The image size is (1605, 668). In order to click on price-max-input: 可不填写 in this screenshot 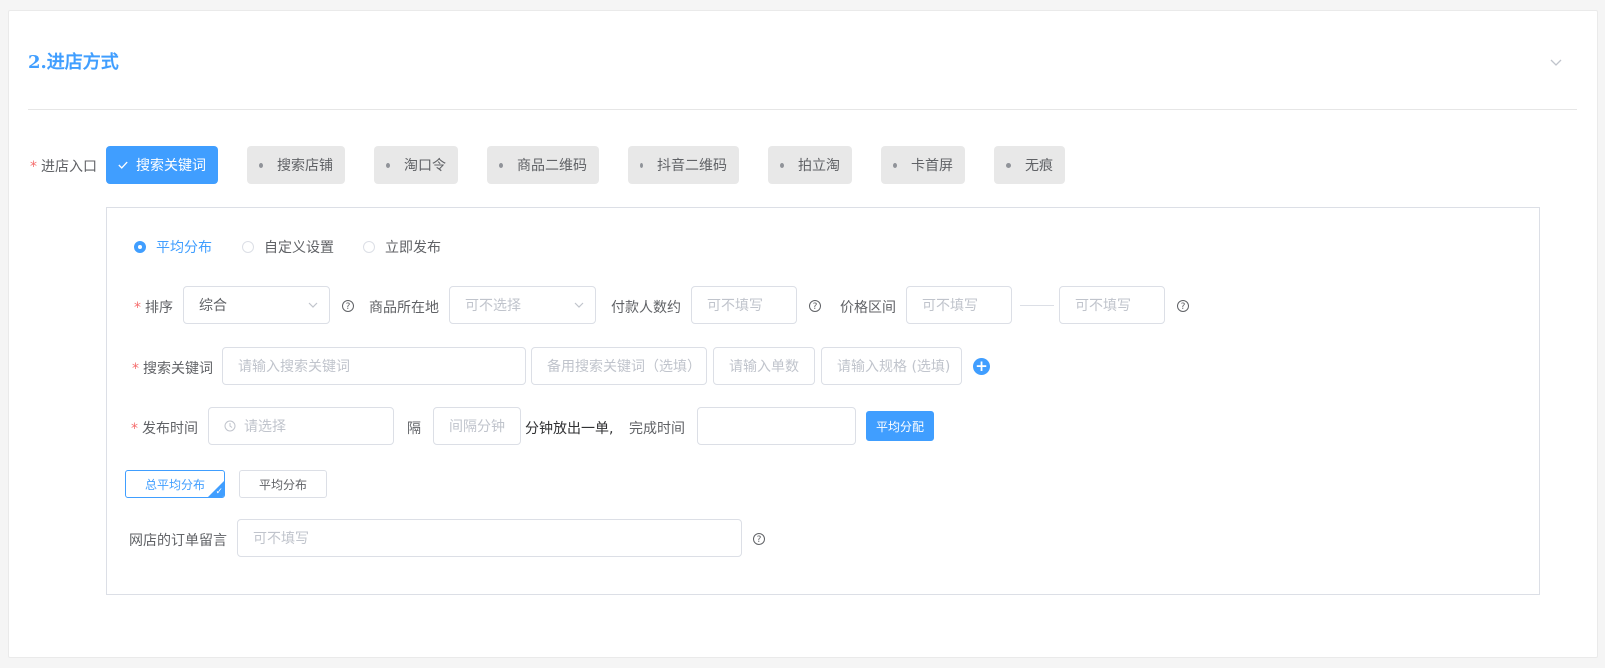, I will do `click(1112, 305)`.